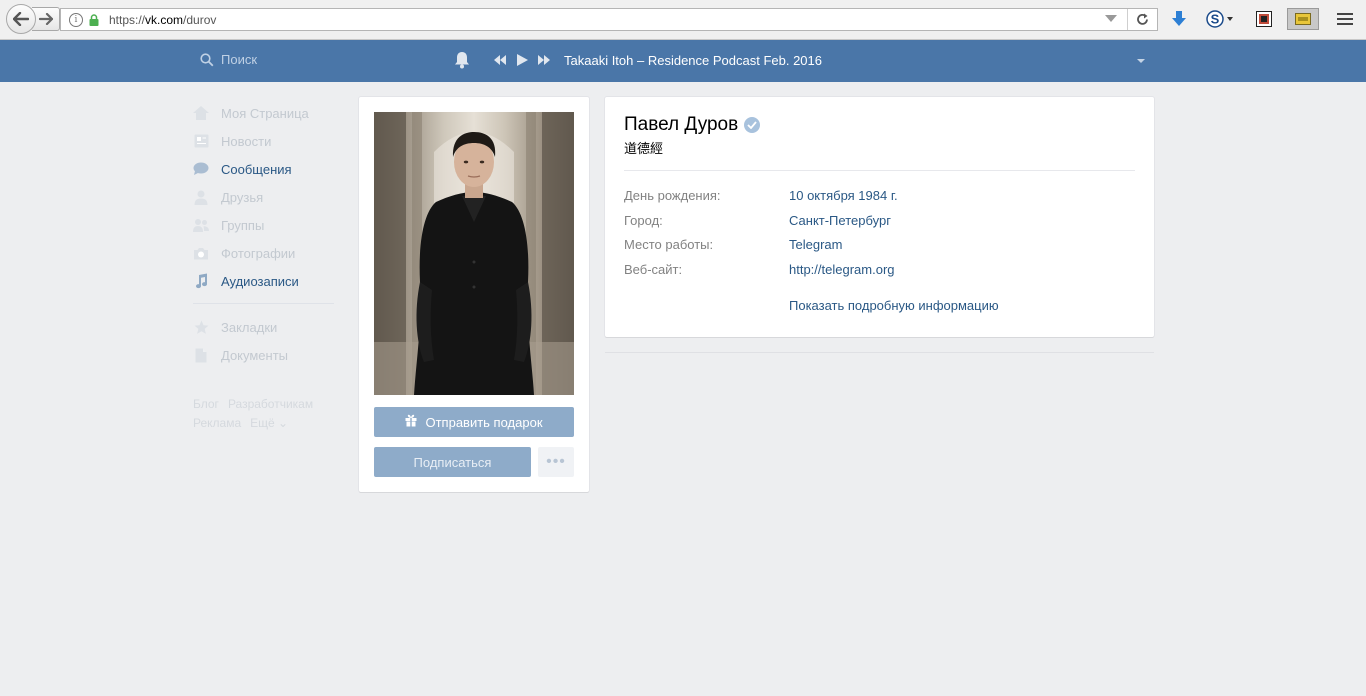  I want to click on sidebar-item-label: Закладки, so click(249, 327).